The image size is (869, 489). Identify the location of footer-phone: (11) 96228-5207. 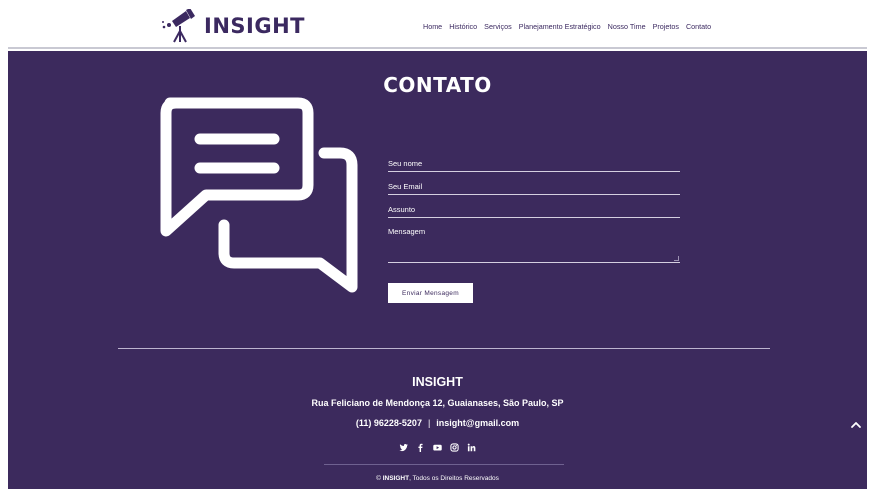
(388, 423).